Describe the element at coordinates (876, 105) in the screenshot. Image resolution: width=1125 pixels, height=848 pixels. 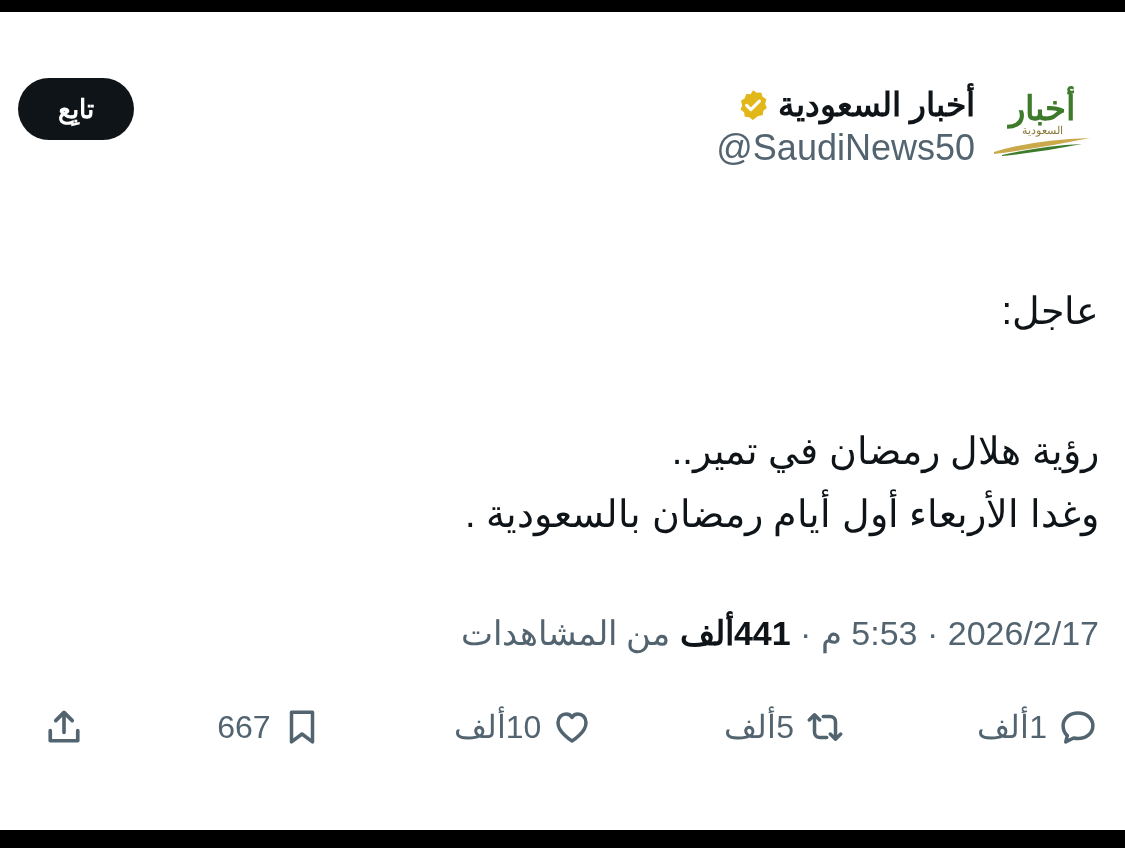
I see `account-name: أخبار السعودية` at that location.